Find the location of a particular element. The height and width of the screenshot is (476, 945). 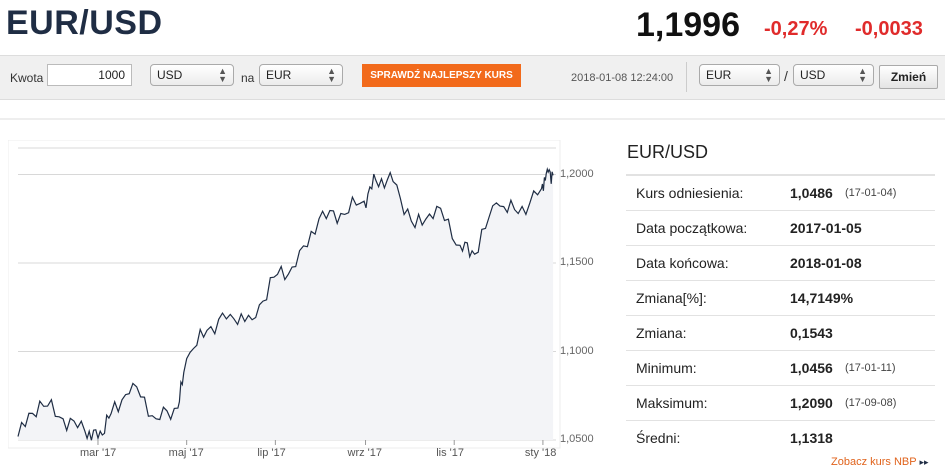

stats-value: 2018-01-08 is located at coordinates (826, 263).